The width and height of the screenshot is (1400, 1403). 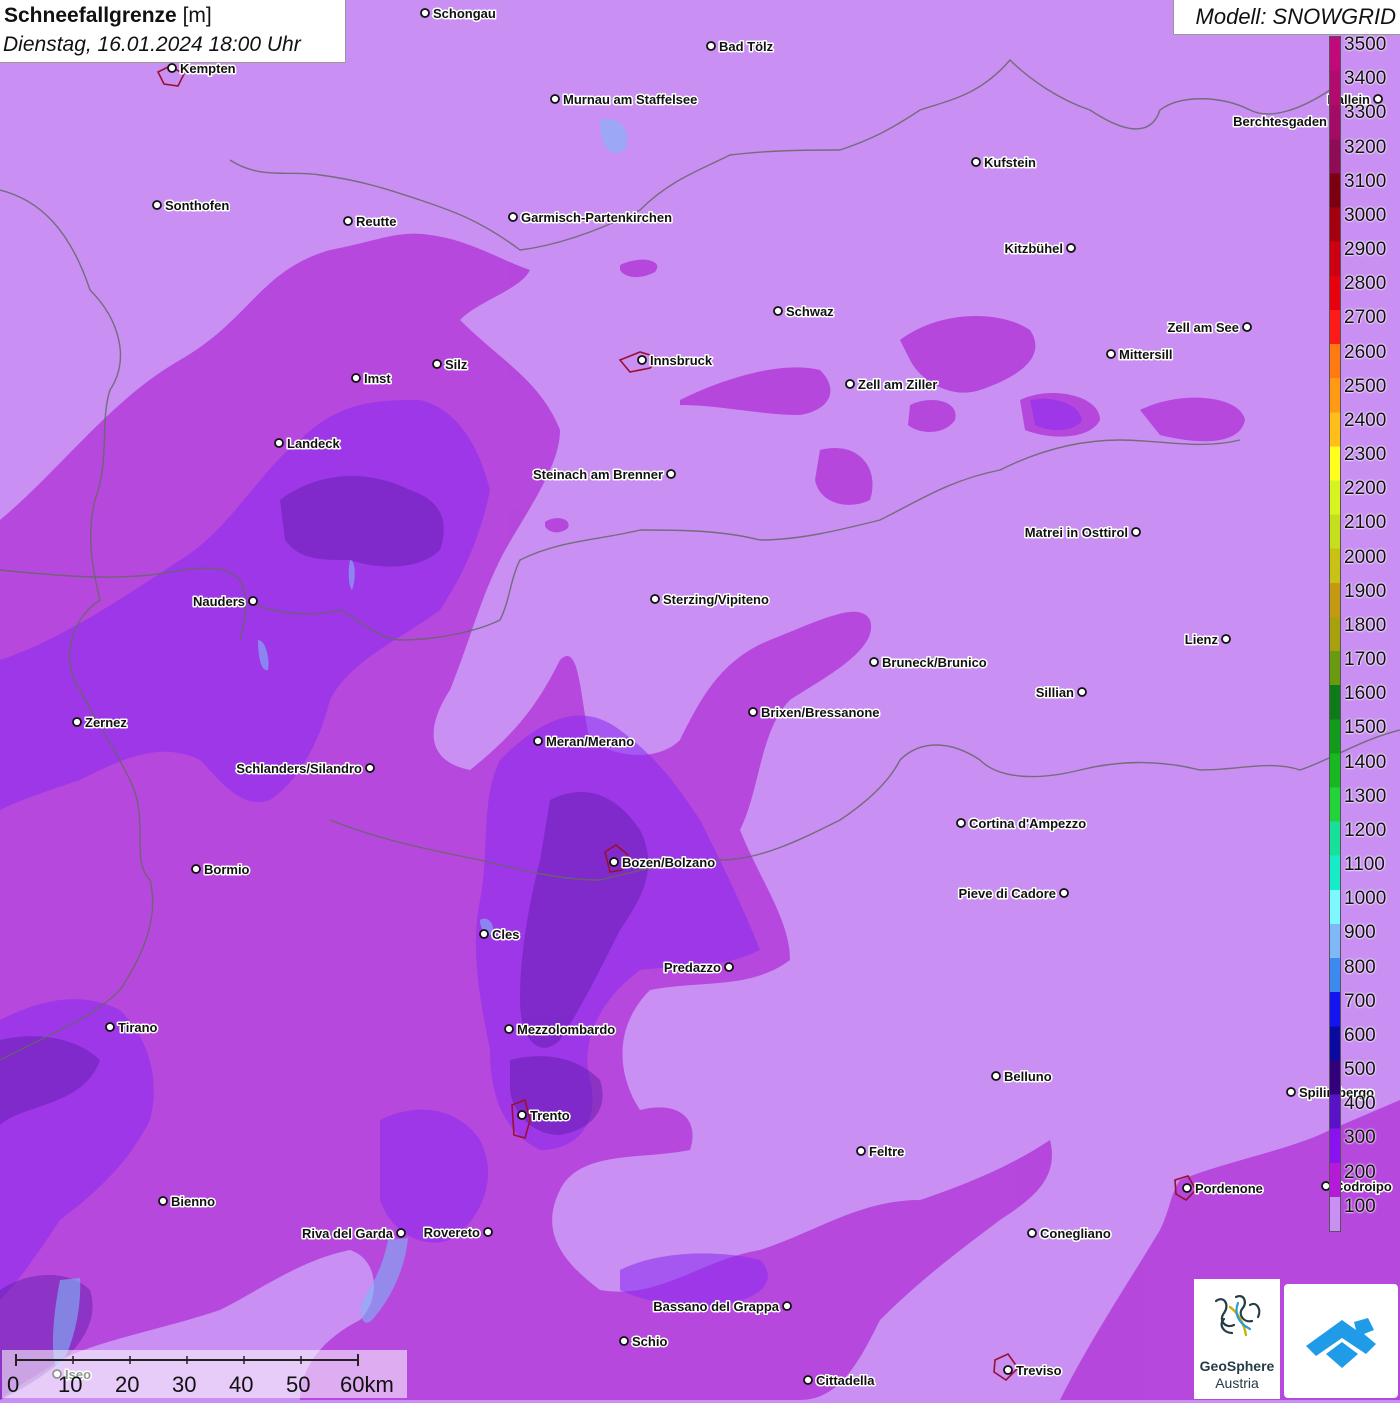 I want to click on geosphere-name: GeoSphere, so click(x=1237, y=1366).